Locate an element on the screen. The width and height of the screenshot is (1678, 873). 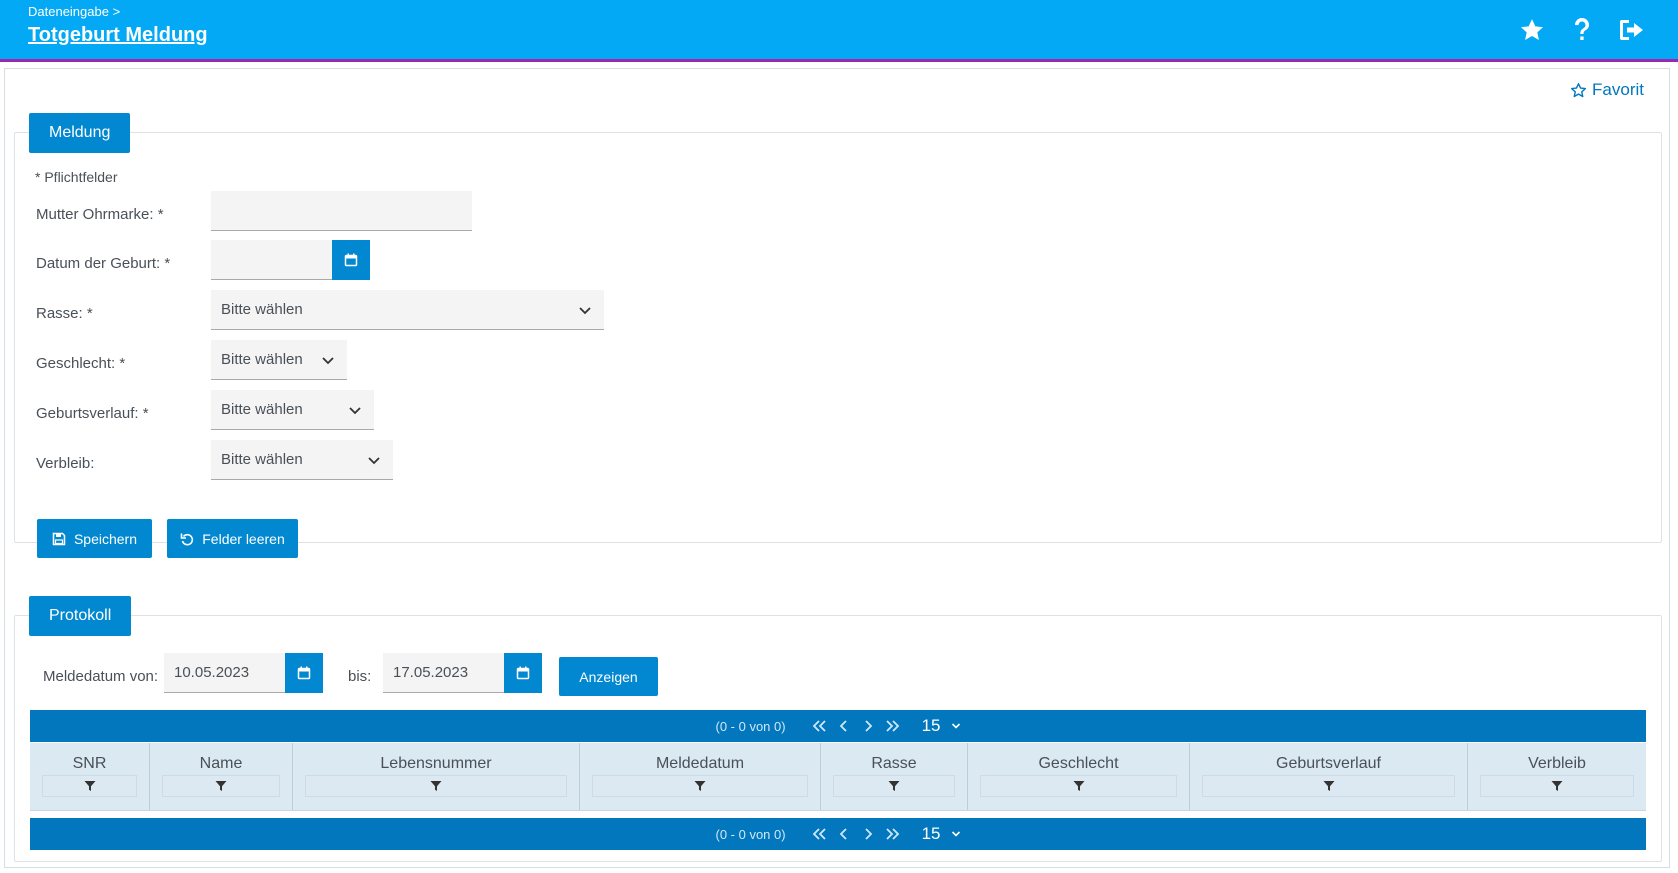
geburtsverlauf-value: Bitte wählen is located at coordinates (262, 409).